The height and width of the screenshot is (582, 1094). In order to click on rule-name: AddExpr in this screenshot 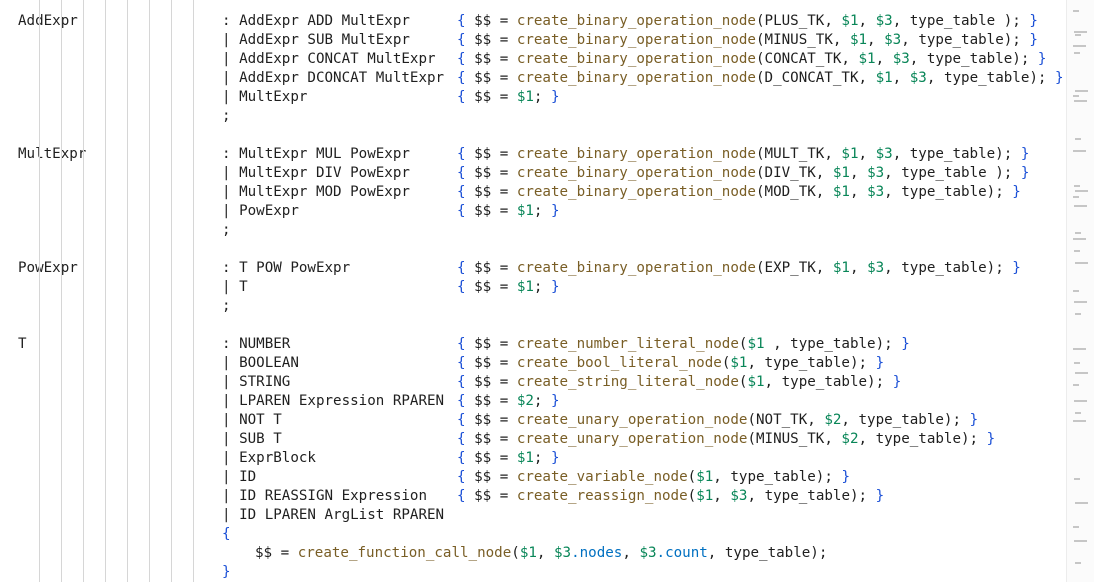, I will do `click(48, 21)`.